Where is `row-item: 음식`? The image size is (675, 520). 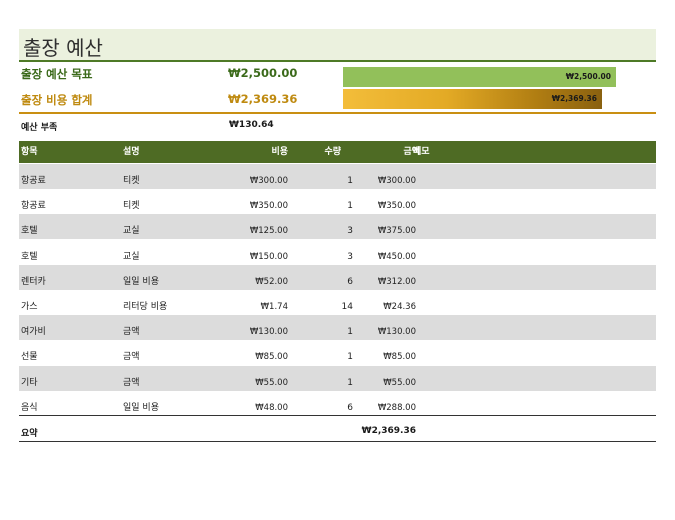
row-item: 음식 is located at coordinates (29, 407).